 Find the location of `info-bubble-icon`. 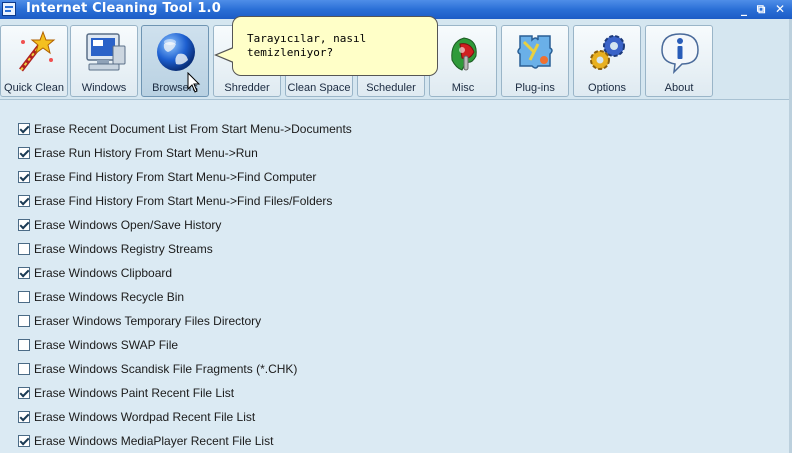

info-bubble-icon is located at coordinates (680, 53).